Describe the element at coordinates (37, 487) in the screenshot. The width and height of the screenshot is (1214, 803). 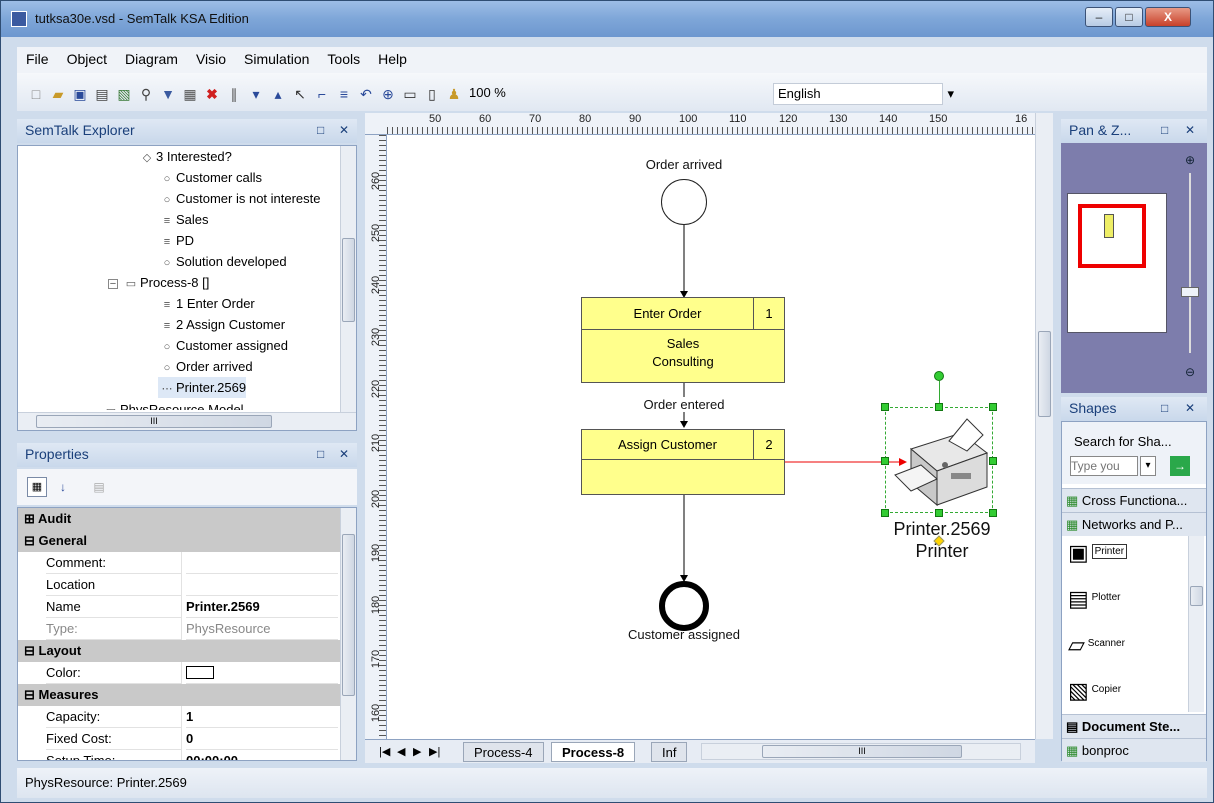
I see `categorized-icon: ▦` at that location.